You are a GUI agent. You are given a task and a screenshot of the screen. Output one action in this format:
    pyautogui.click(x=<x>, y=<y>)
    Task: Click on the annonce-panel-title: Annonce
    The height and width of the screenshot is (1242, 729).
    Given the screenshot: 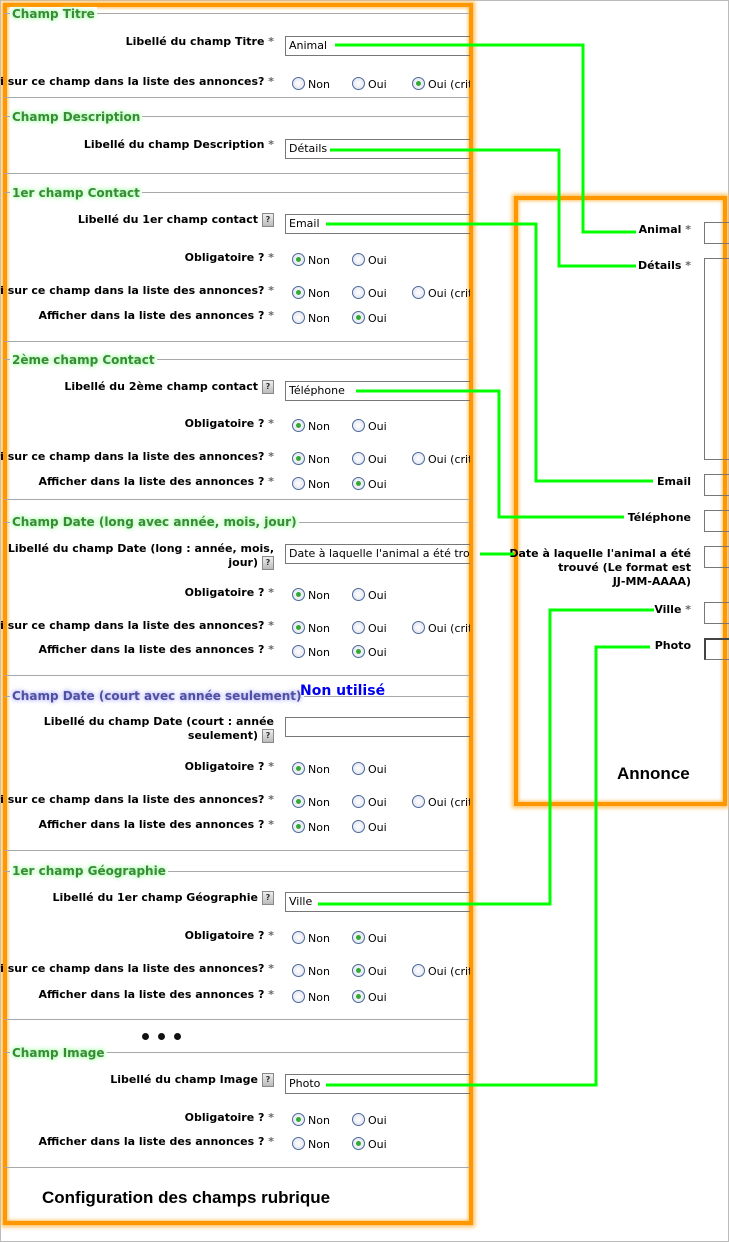 What is the action you would take?
    pyautogui.click(x=653, y=773)
    